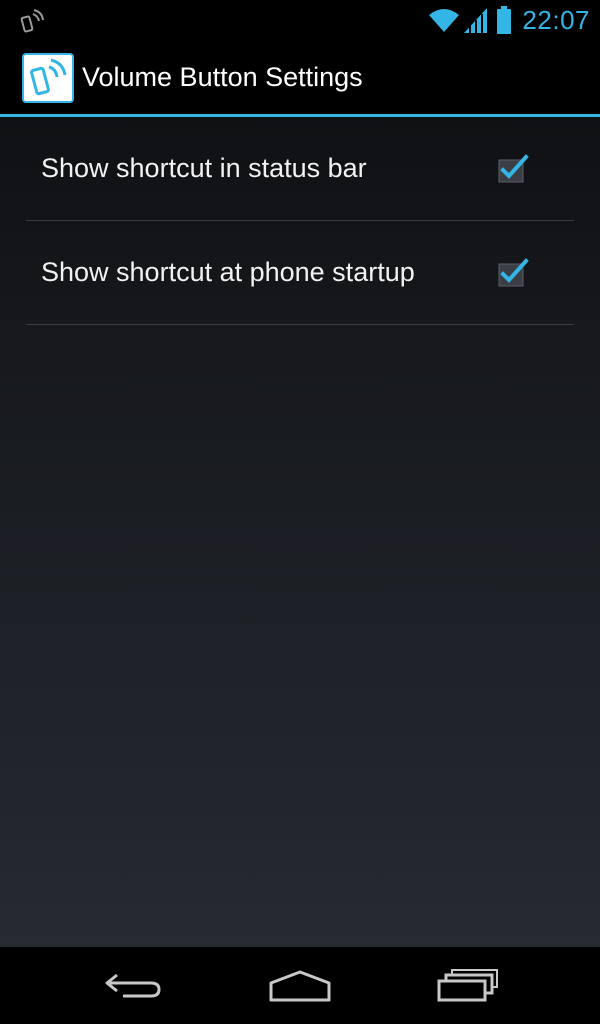  Describe the element at coordinates (513, 168) in the screenshot. I see `checkbox-status-bar` at that location.